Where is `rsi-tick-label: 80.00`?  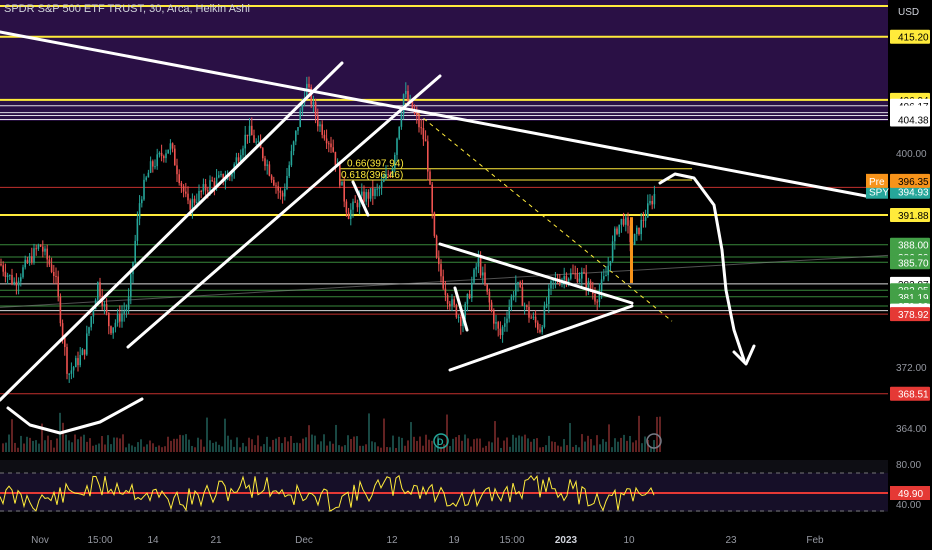 rsi-tick-label: 80.00 is located at coordinates (908, 465).